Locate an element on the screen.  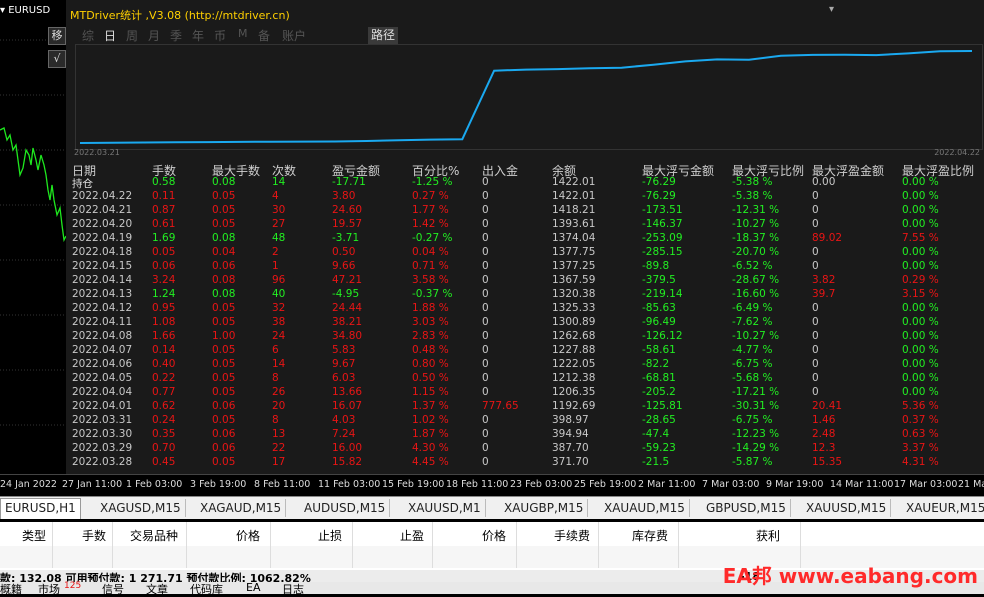
symbol-tab: XAUEUR,M15 is located at coordinates (943, 508).